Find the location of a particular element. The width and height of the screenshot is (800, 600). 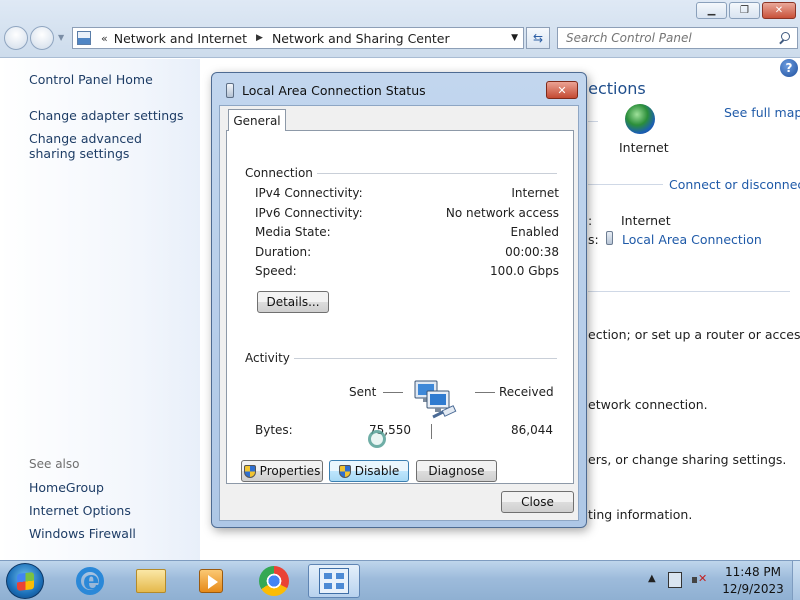

sent-line is located at coordinates (393, 392).